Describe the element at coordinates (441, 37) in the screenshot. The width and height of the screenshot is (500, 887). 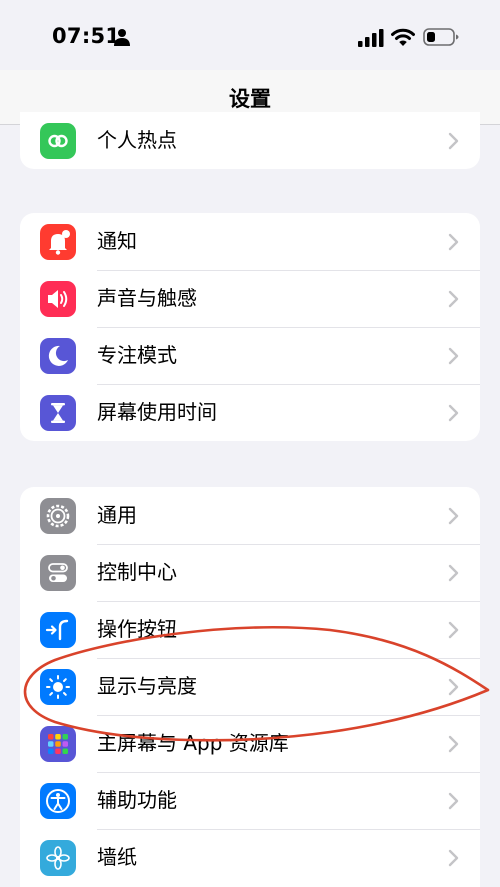
I see `battery-icon` at that location.